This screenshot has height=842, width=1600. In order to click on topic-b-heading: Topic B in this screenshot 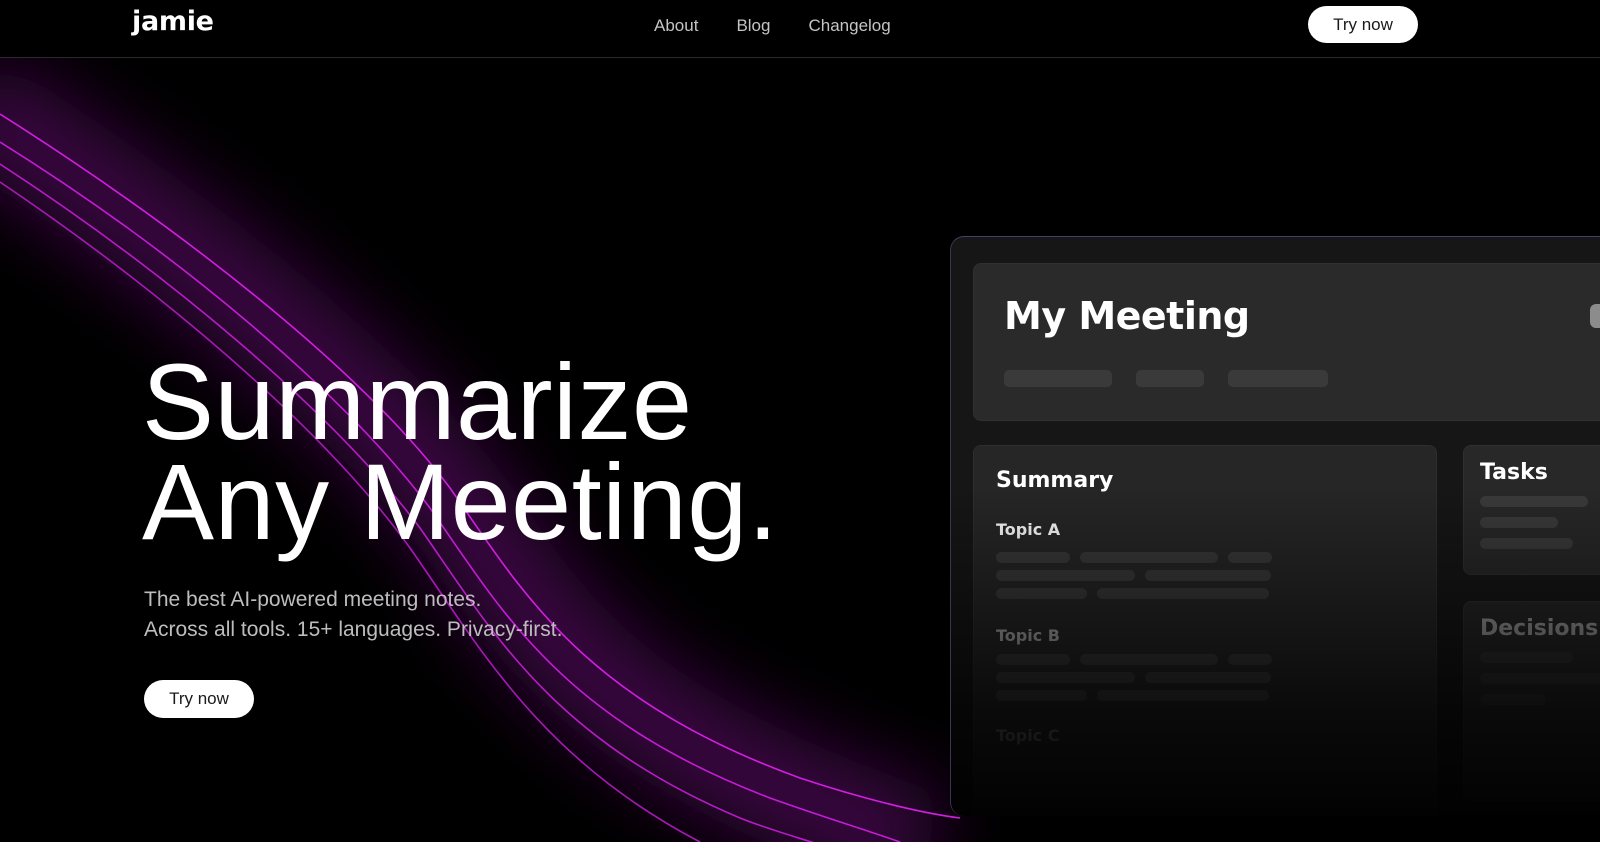, I will do `click(1028, 635)`.